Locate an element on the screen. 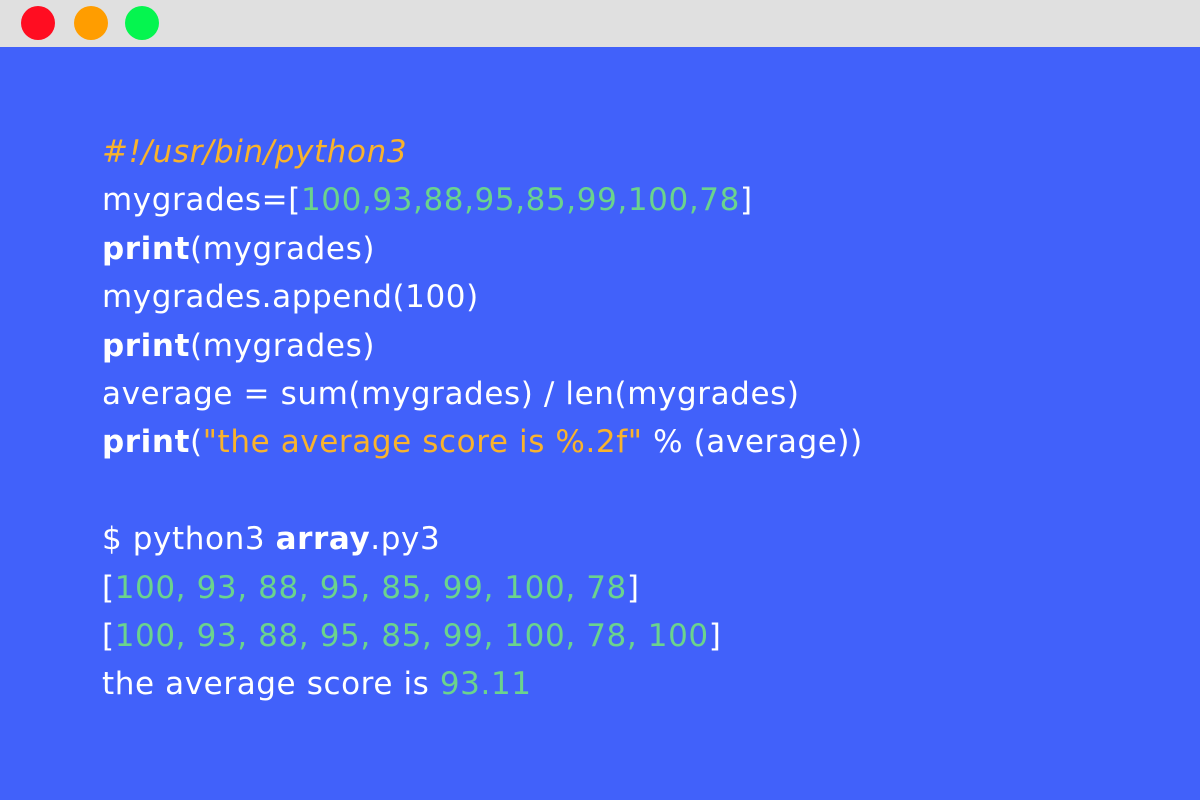 This screenshot has height=800, width=1200. code-token-string: "the average score is %.2f" is located at coordinates (422, 442).